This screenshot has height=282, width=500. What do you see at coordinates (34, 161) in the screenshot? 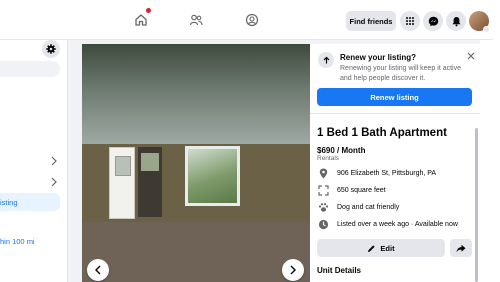
I see `marketplace-sidebar: isting hin 100 mi` at bounding box center [34, 161].